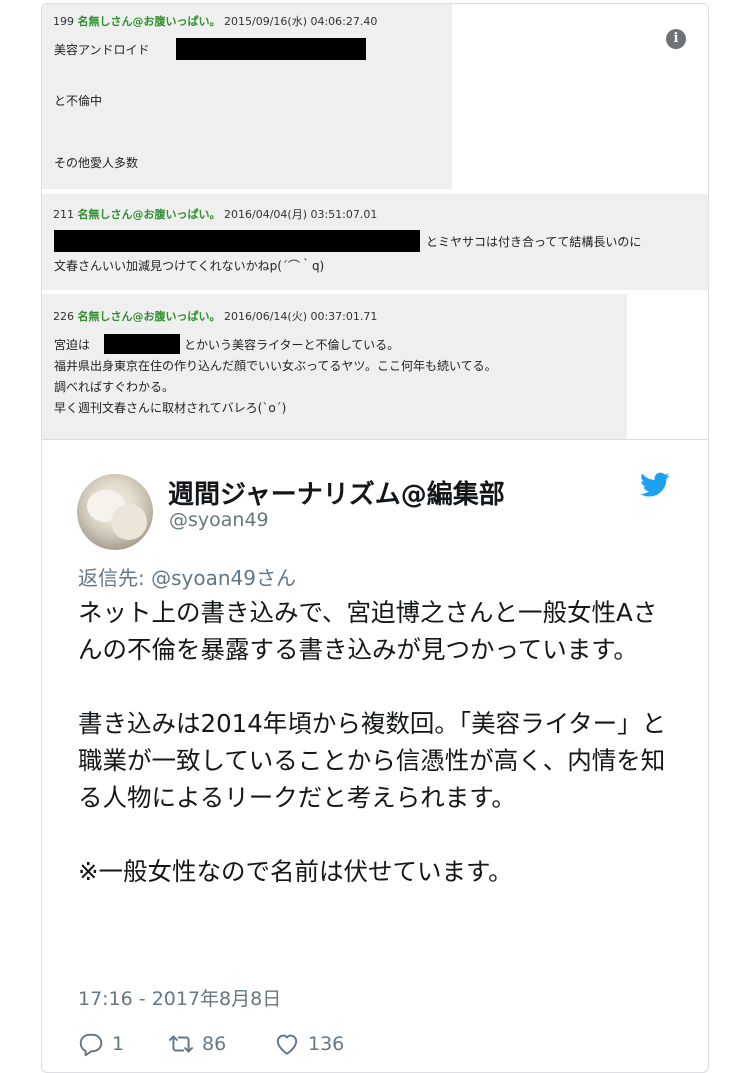 This screenshot has width=750, height=1073. Describe the element at coordinates (118, 1044) in the screenshot. I see `reply-count: 1` at that location.